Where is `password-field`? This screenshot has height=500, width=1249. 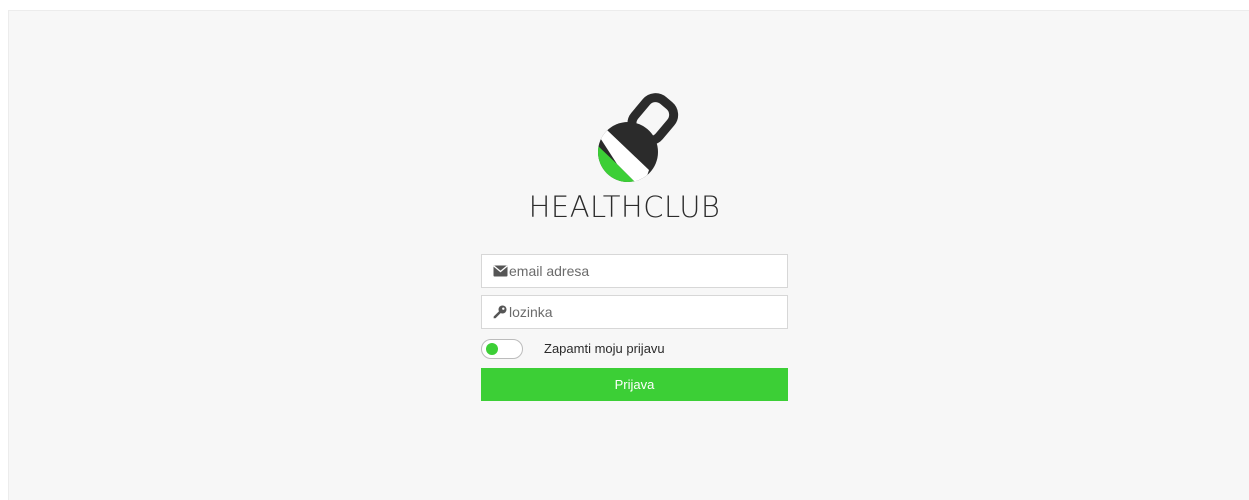
password-field is located at coordinates (634, 312).